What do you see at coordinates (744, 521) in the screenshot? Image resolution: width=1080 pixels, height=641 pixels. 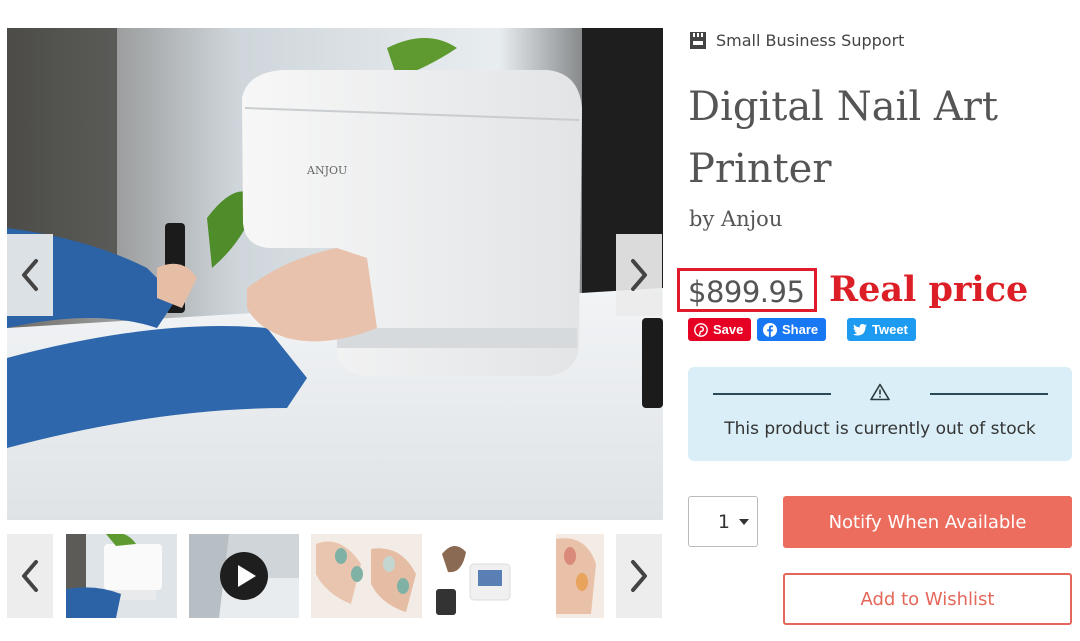 I see `caret-down-icon` at bounding box center [744, 521].